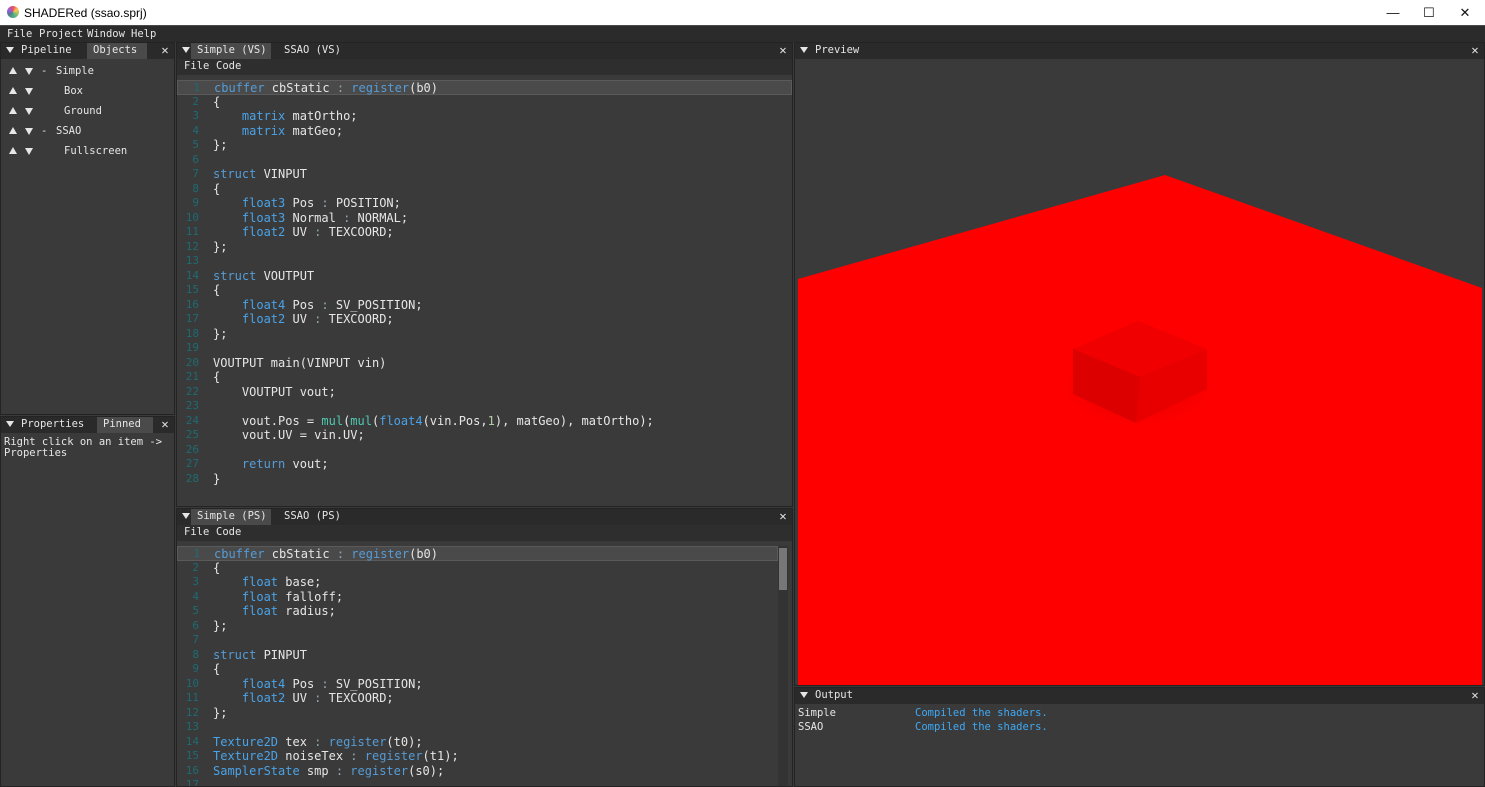 The image size is (1485, 787). I want to click on code-text: float3 Normal : NORMAL;, so click(310, 218).